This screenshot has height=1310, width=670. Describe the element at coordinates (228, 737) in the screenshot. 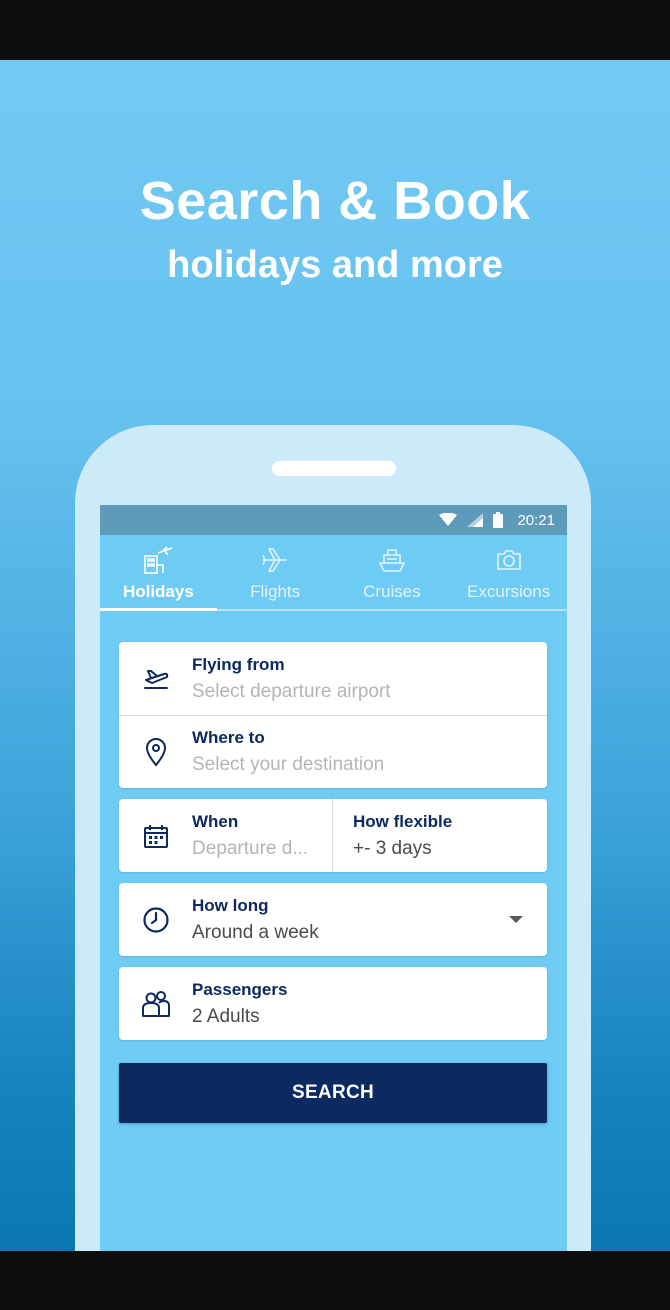

I see `where-to-label: Where to` at that location.